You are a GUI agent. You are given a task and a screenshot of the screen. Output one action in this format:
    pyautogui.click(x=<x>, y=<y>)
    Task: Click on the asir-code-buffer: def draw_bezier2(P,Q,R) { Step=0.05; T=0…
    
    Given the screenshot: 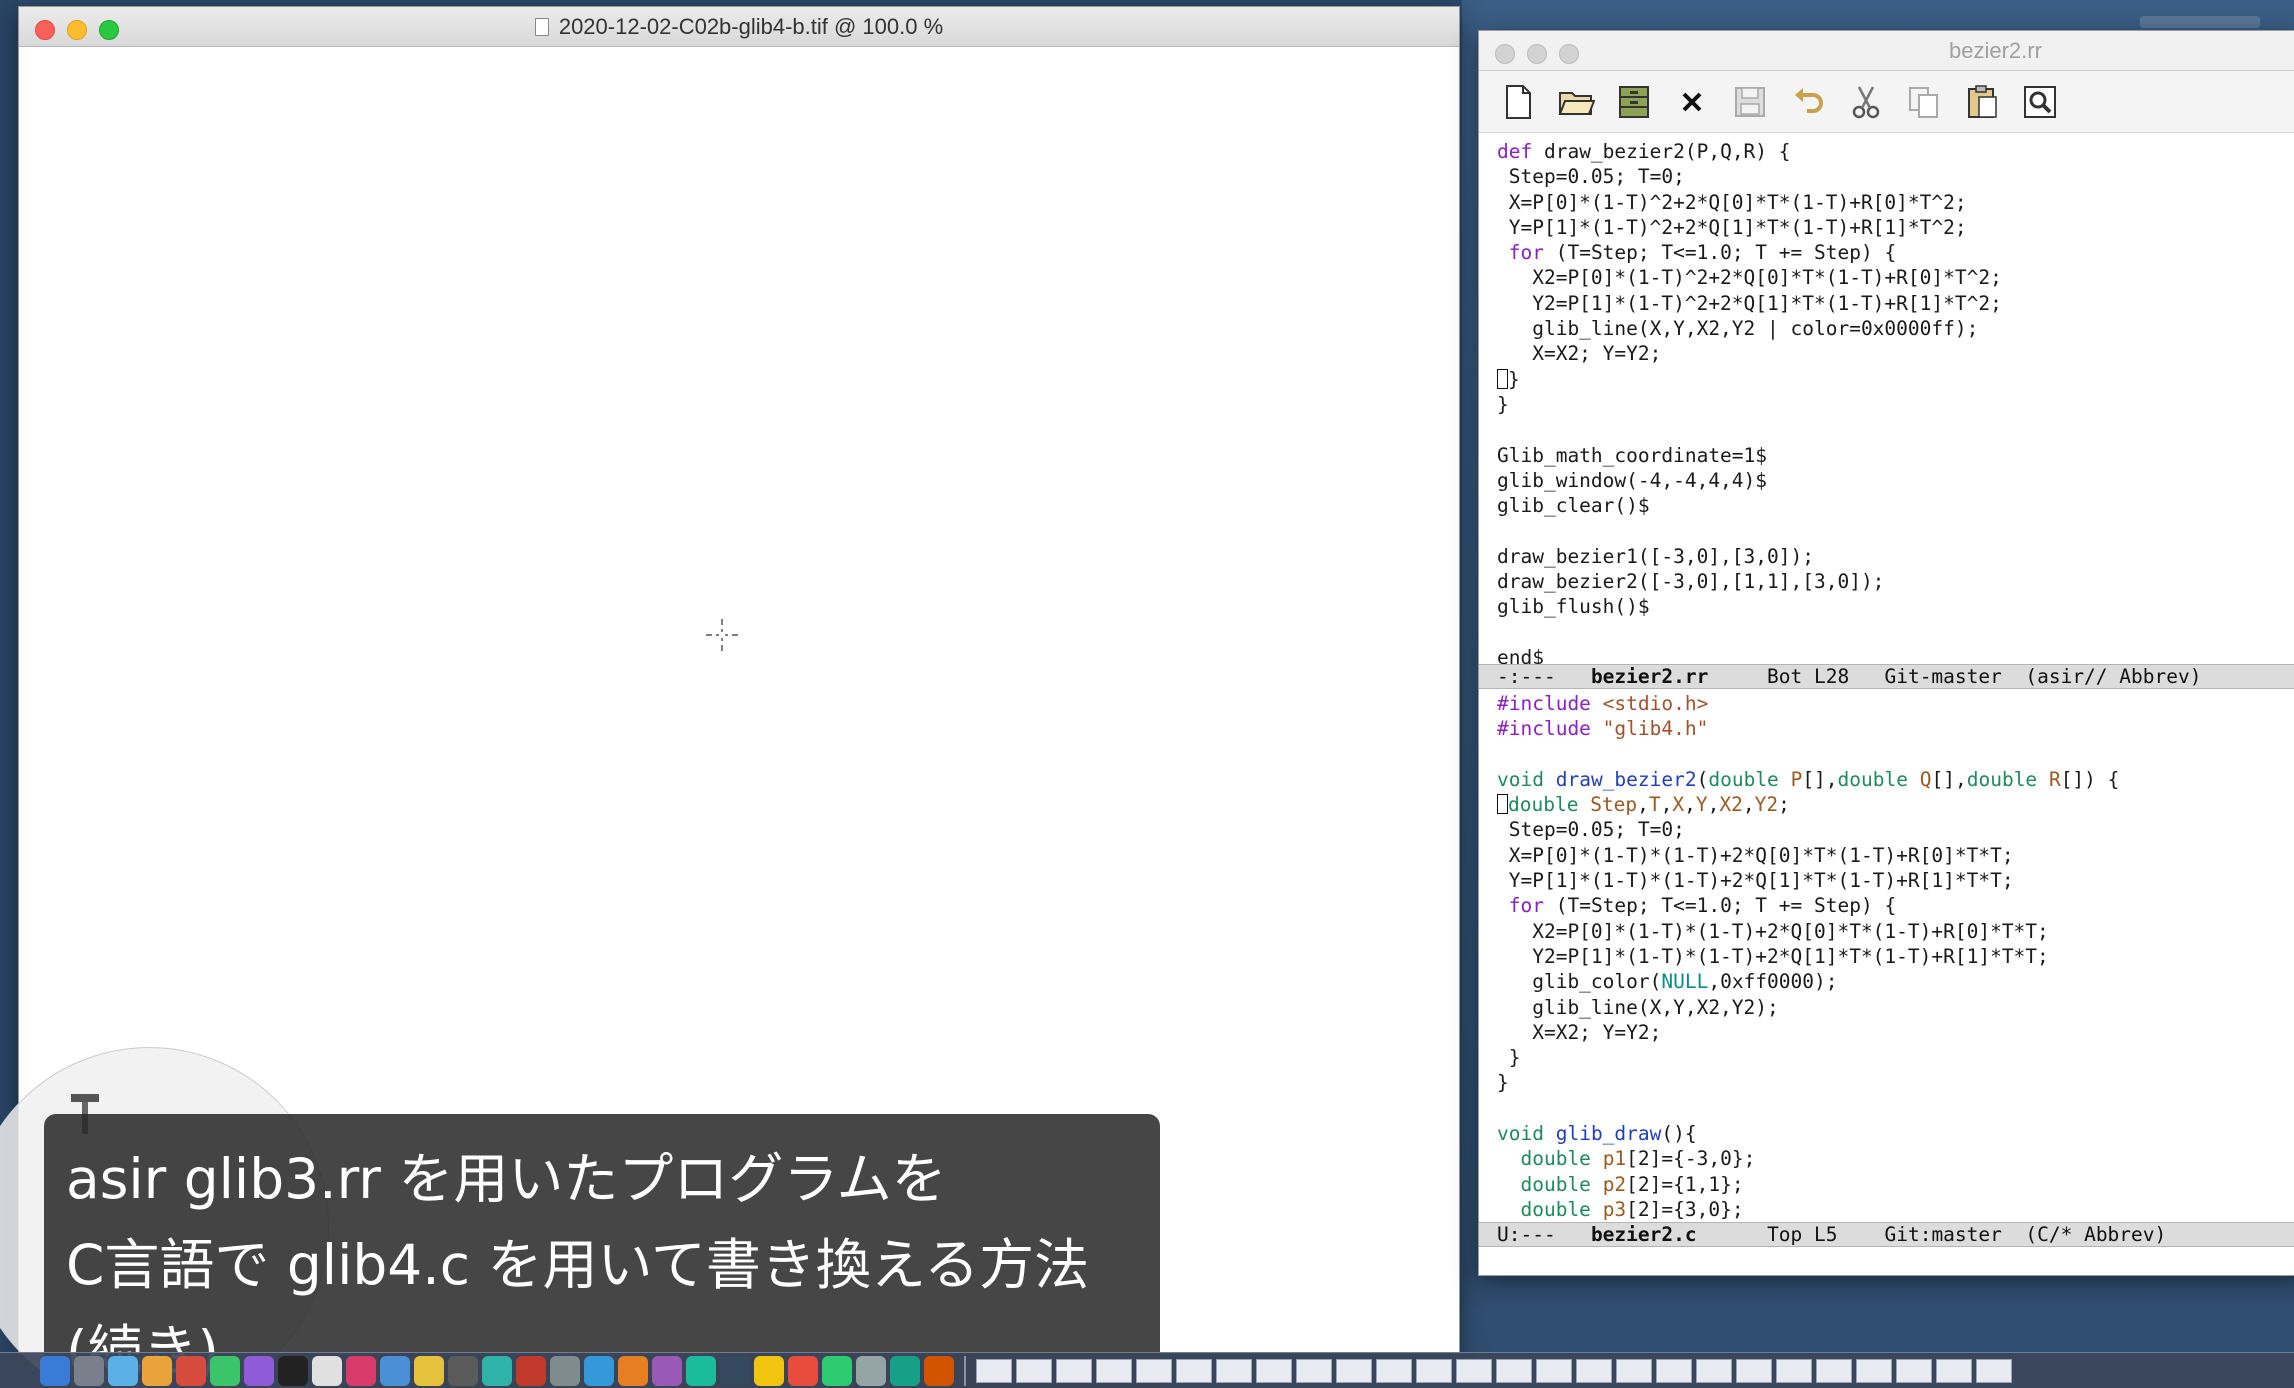 What is the action you would take?
    pyautogui.click(x=1886, y=398)
    